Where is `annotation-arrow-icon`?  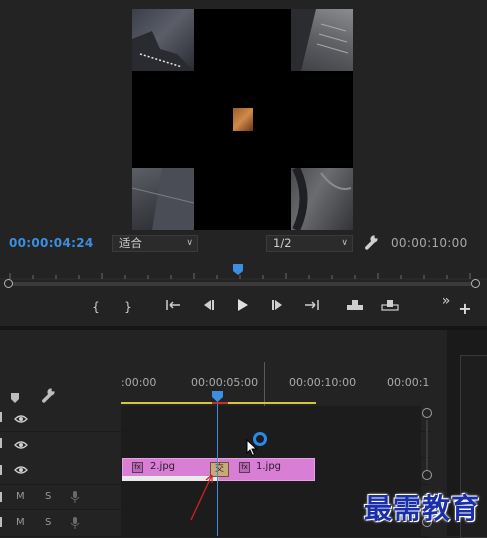 annotation-arrow-icon is located at coordinates (201, 497).